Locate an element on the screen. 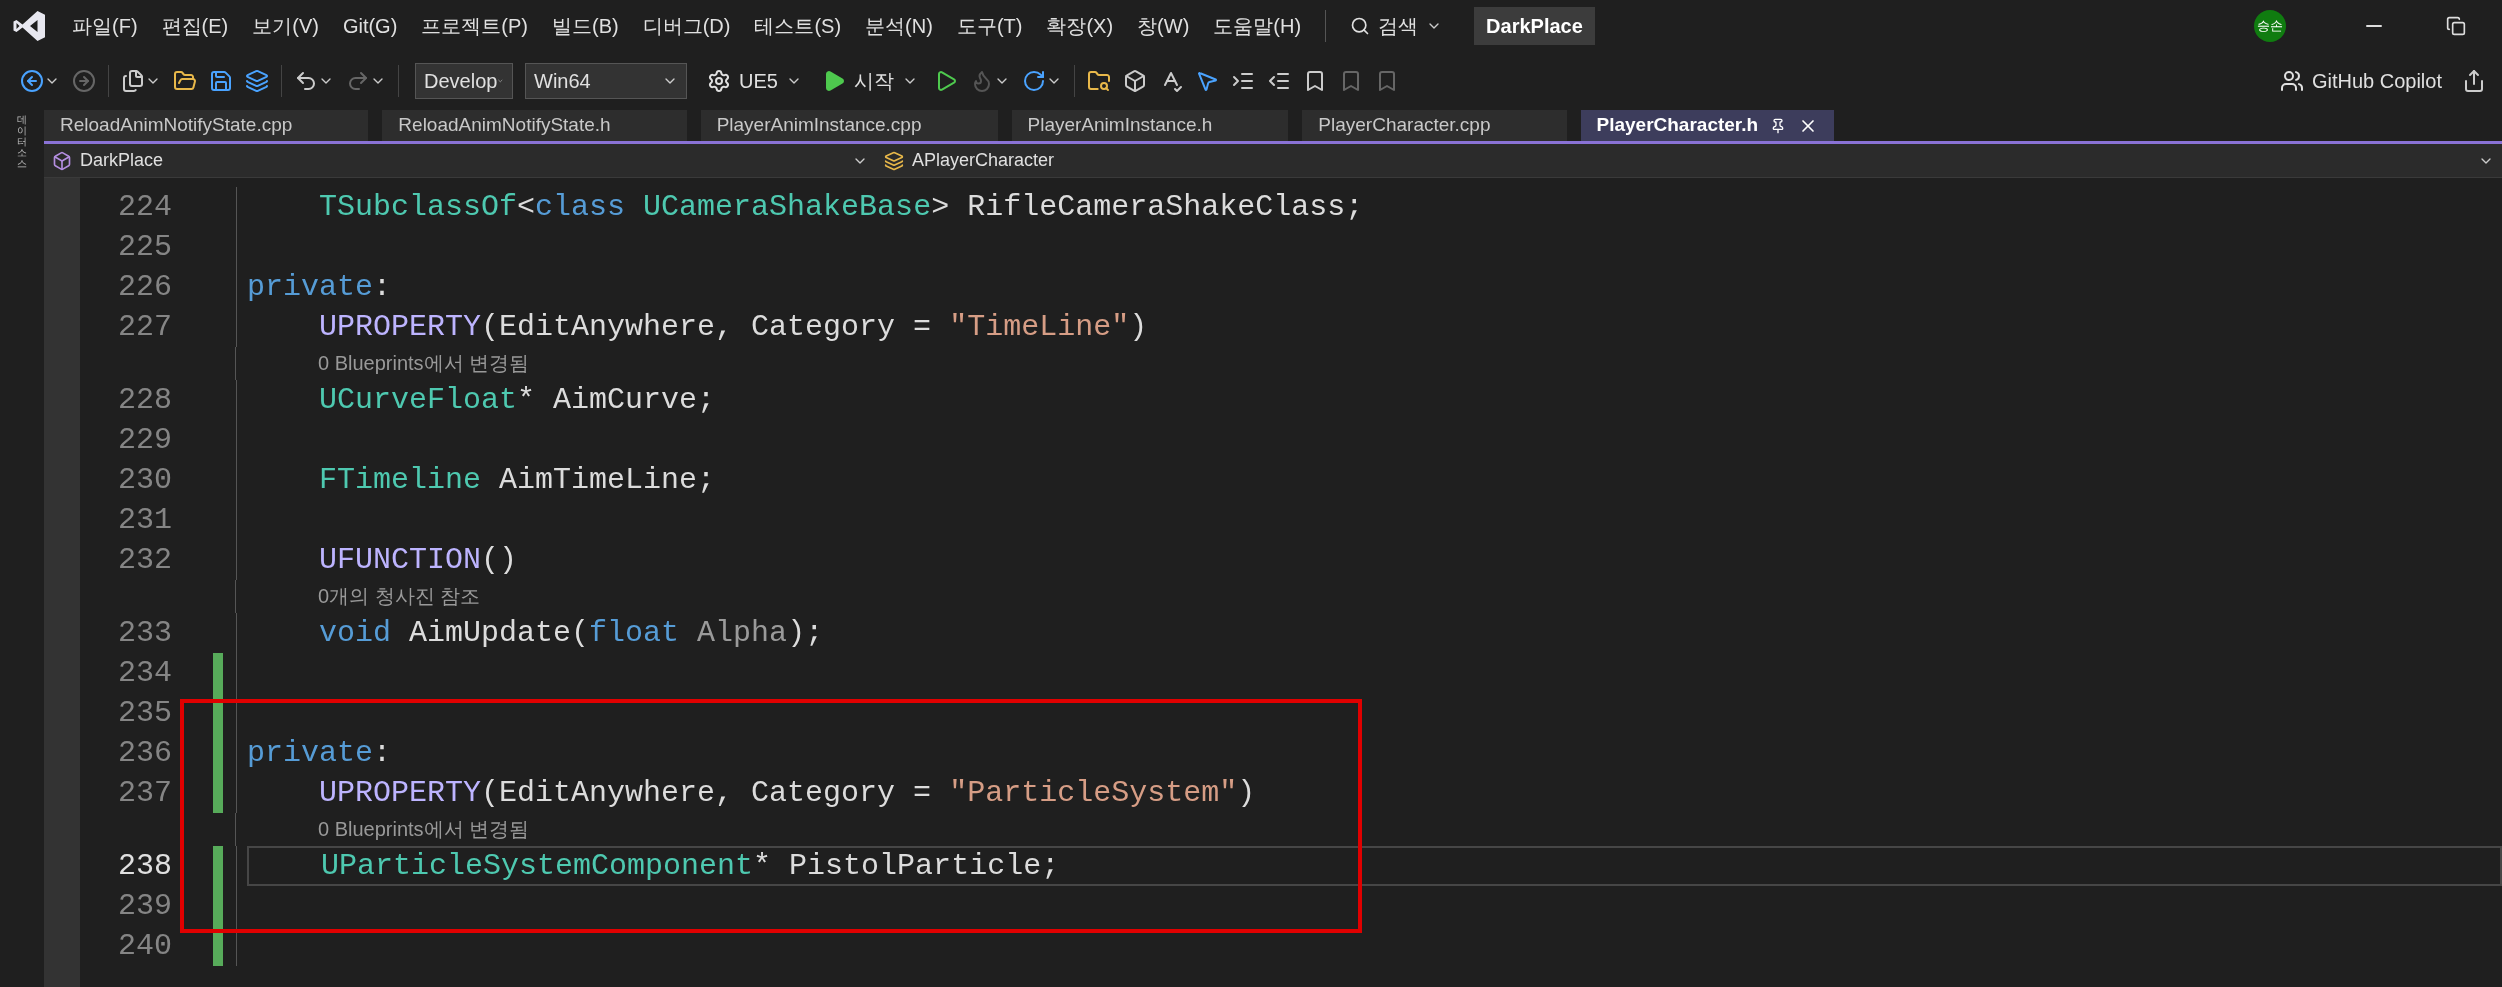  line-number: 227 is located at coordinates (144, 327).